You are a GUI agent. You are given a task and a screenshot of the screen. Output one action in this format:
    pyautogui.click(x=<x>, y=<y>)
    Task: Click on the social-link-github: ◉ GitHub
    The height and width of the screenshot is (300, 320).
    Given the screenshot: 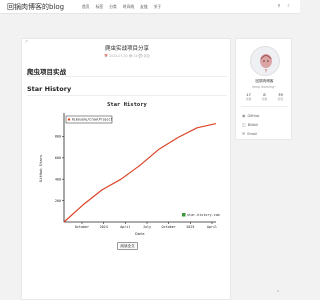 What is the action you would take?
    pyautogui.click(x=265, y=115)
    